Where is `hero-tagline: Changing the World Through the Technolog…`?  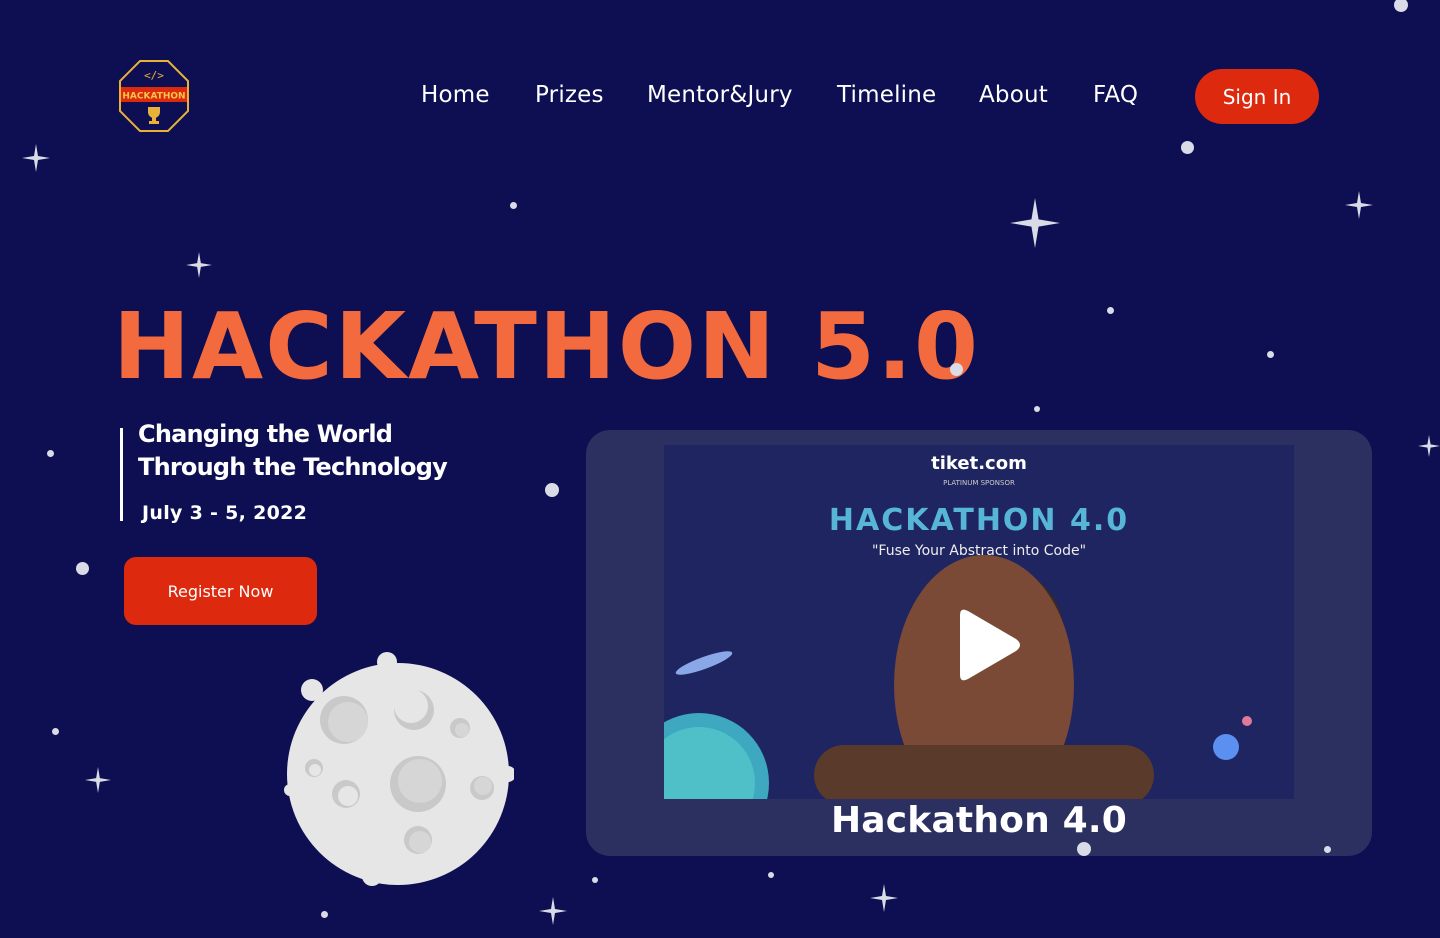
hero-tagline: Changing the World Through the Technolog… is located at coordinates (293, 450).